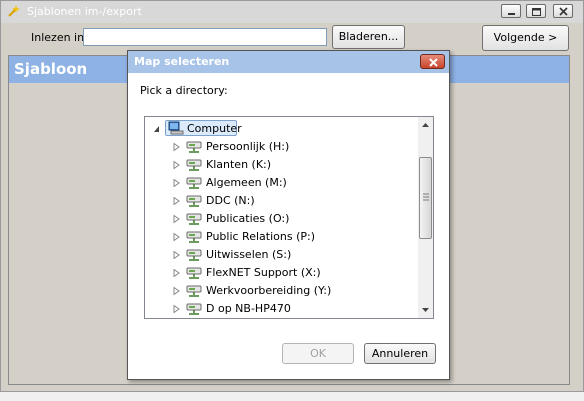  What do you see at coordinates (51, 69) in the screenshot?
I see `template-panel-title: Sjabloon` at bounding box center [51, 69].